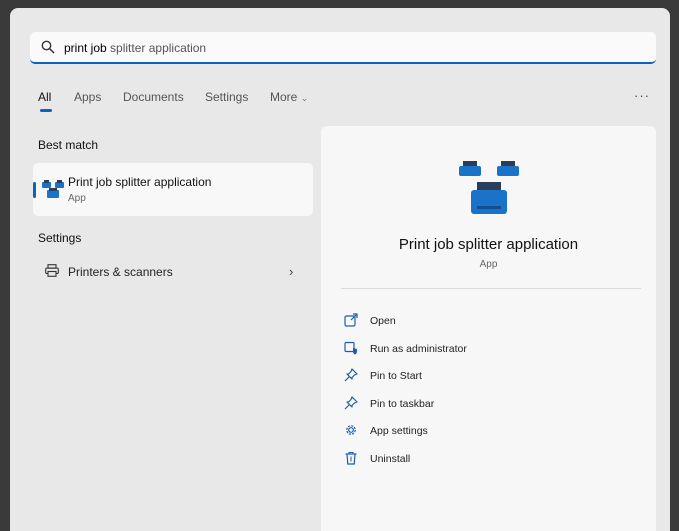 The height and width of the screenshot is (531, 679). Describe the element at coordinates (48, 47) in the screenshot. I see `search-icon` at that location.